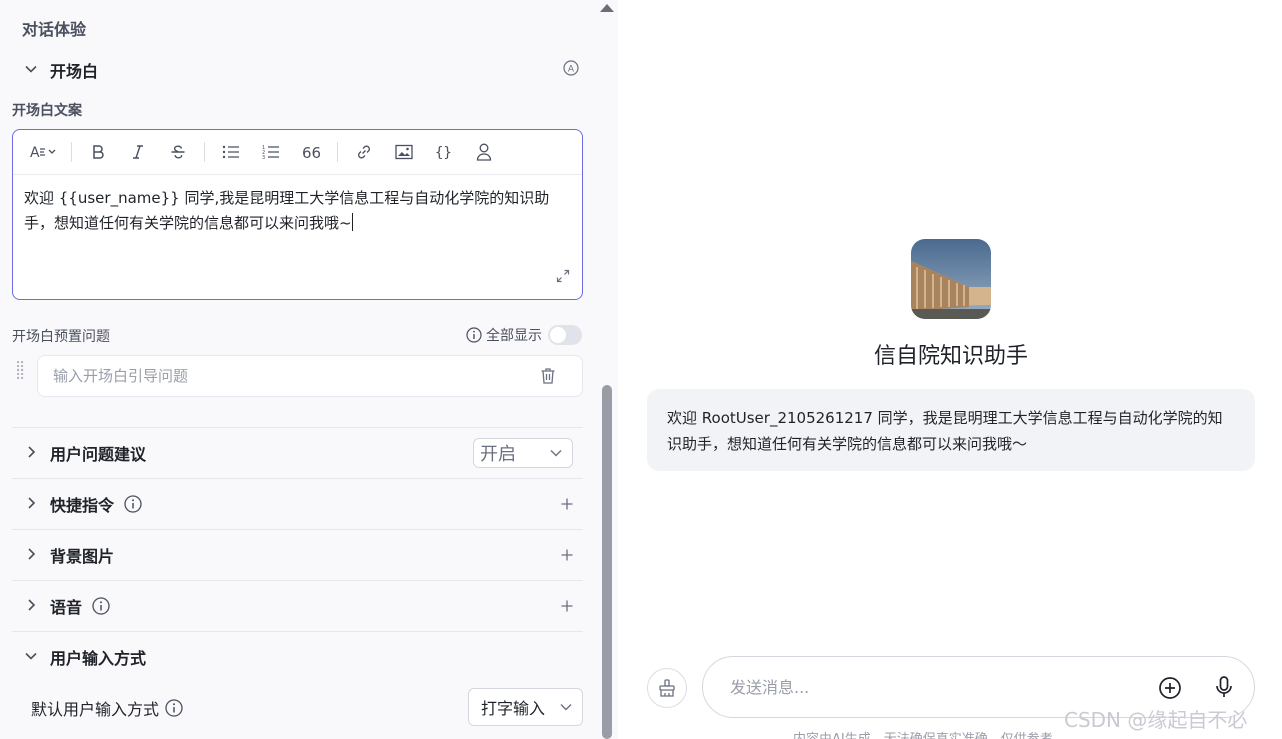  I want to click on opening-title: 开场白, so click(74, 71).